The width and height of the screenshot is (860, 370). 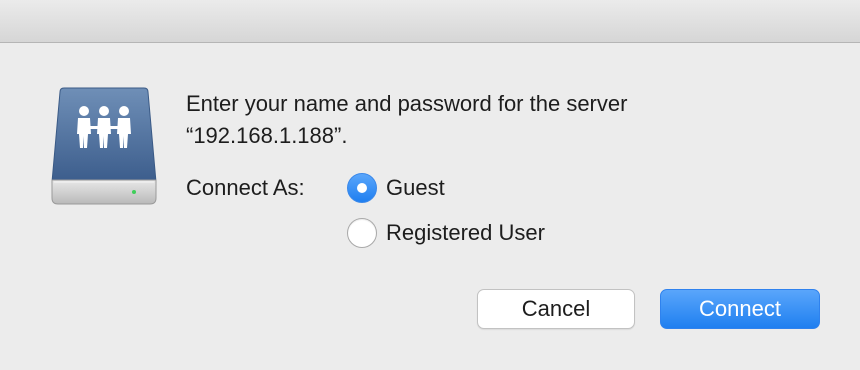 What do you see at coordinates (415, 188) in the screenshot?
I see `radio-label-guest: Guest` at bounding box center [415, 188].